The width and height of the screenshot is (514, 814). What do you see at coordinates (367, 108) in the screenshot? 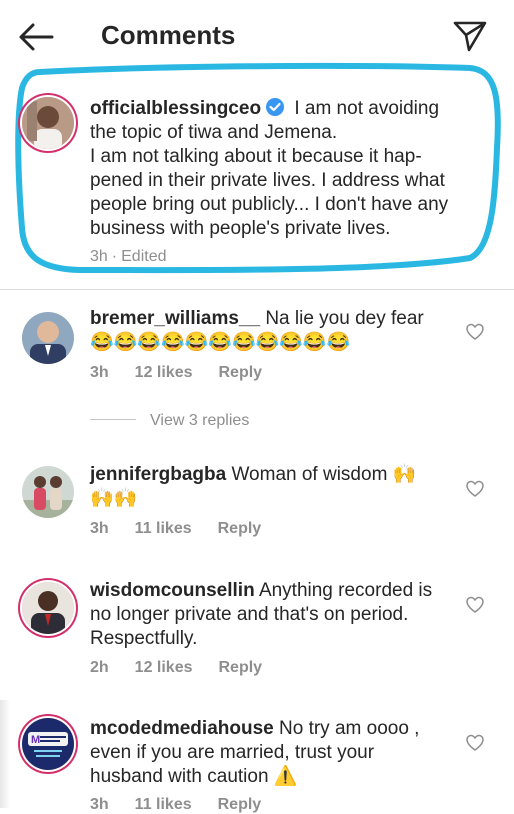
I see `caption-line: I am not avoiding` at bounding box center [367, 108].